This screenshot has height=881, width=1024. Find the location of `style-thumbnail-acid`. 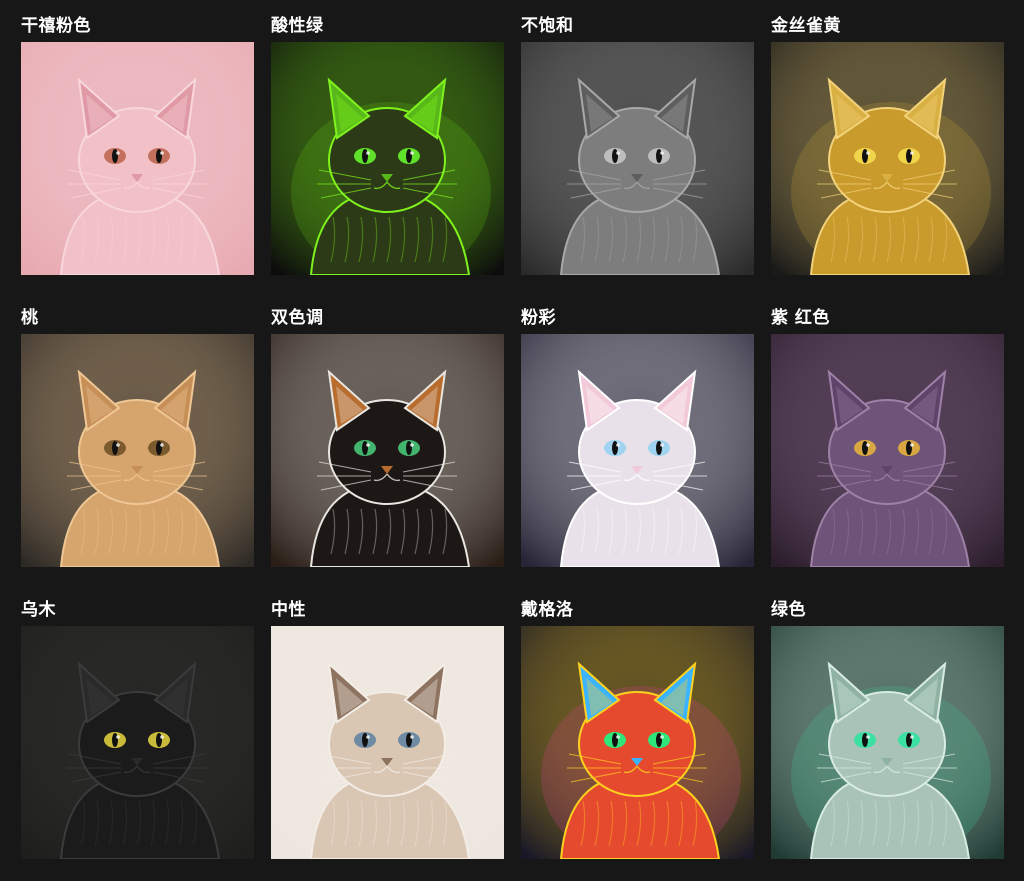

style-thumbnail-acid is located at coordinates (387, 158).